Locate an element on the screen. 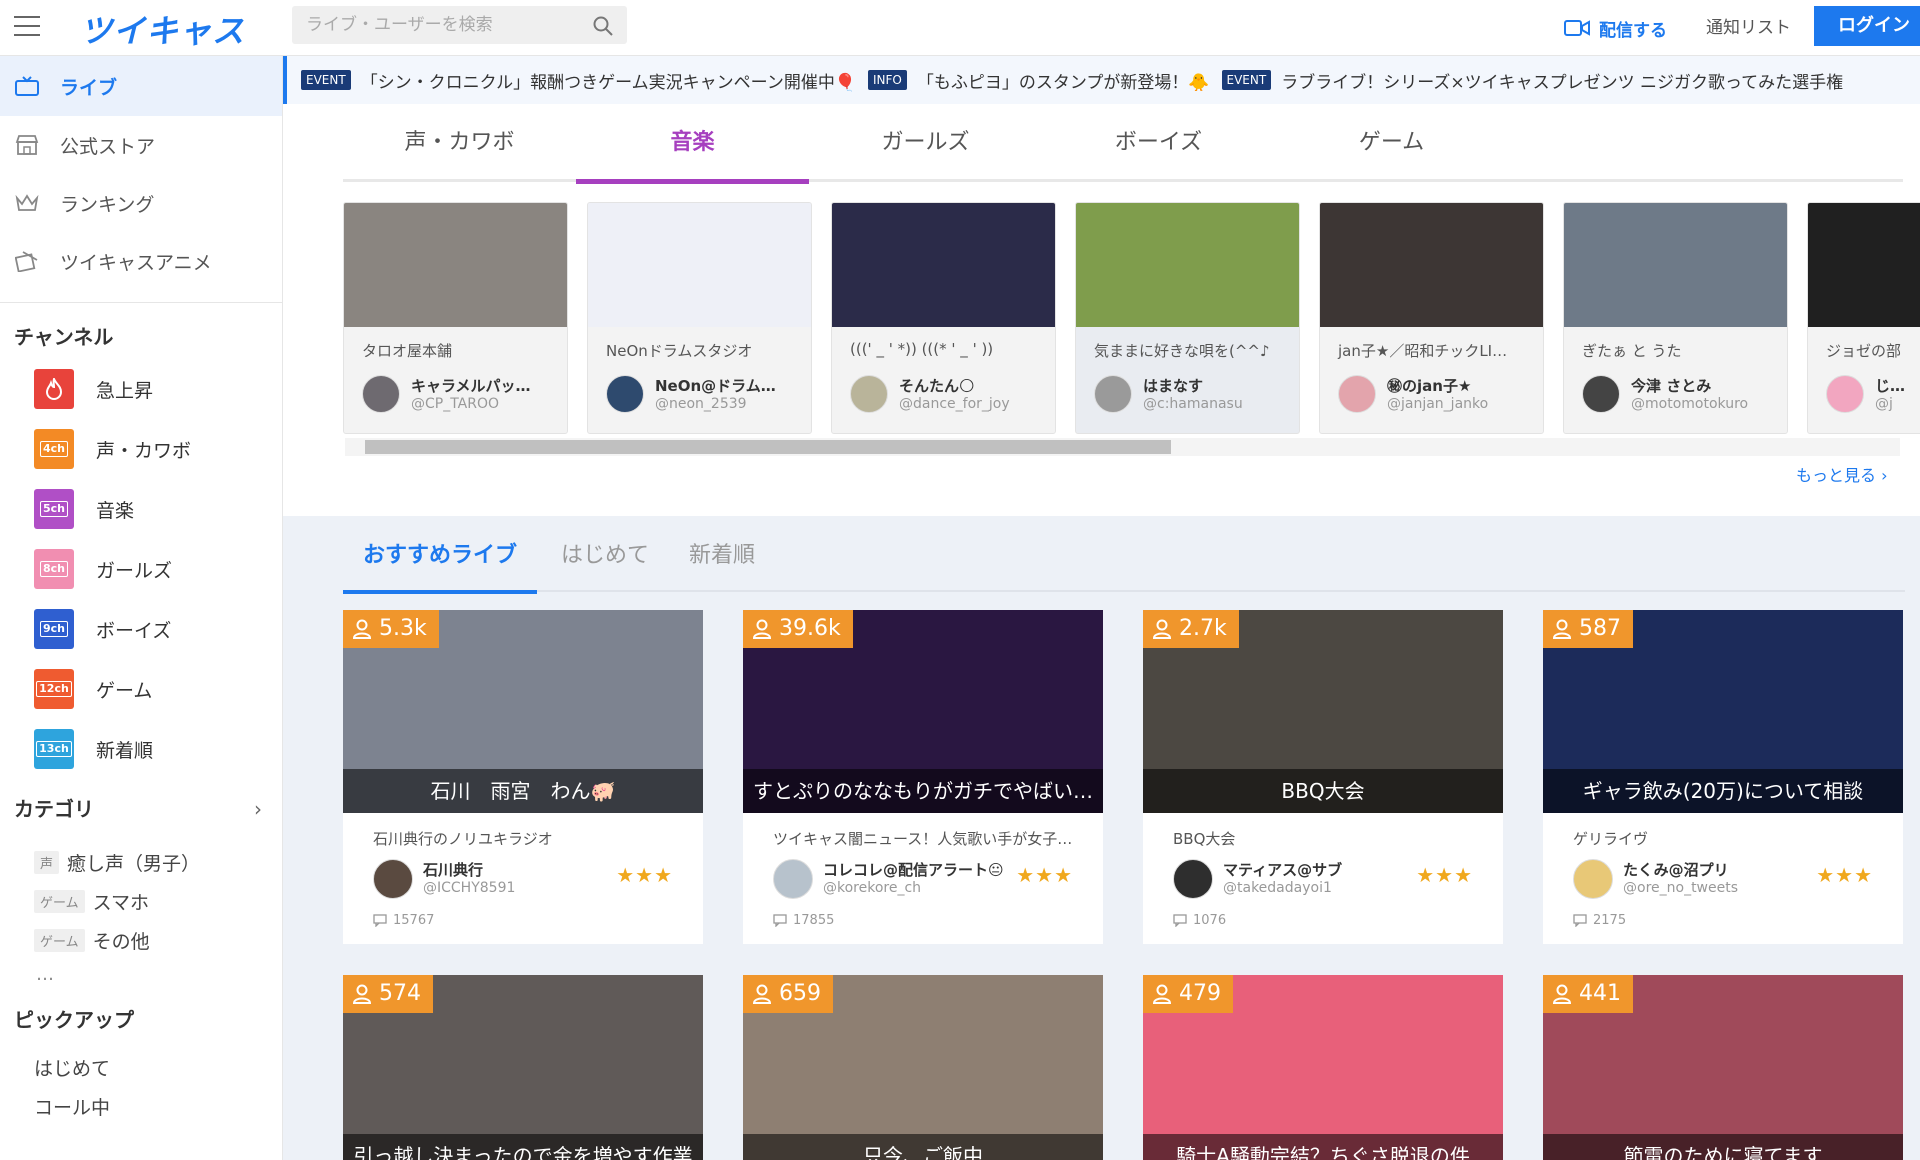 The image size is (1920, 1160). tab-first-time: はじめて is located at coordinates (605, 556).